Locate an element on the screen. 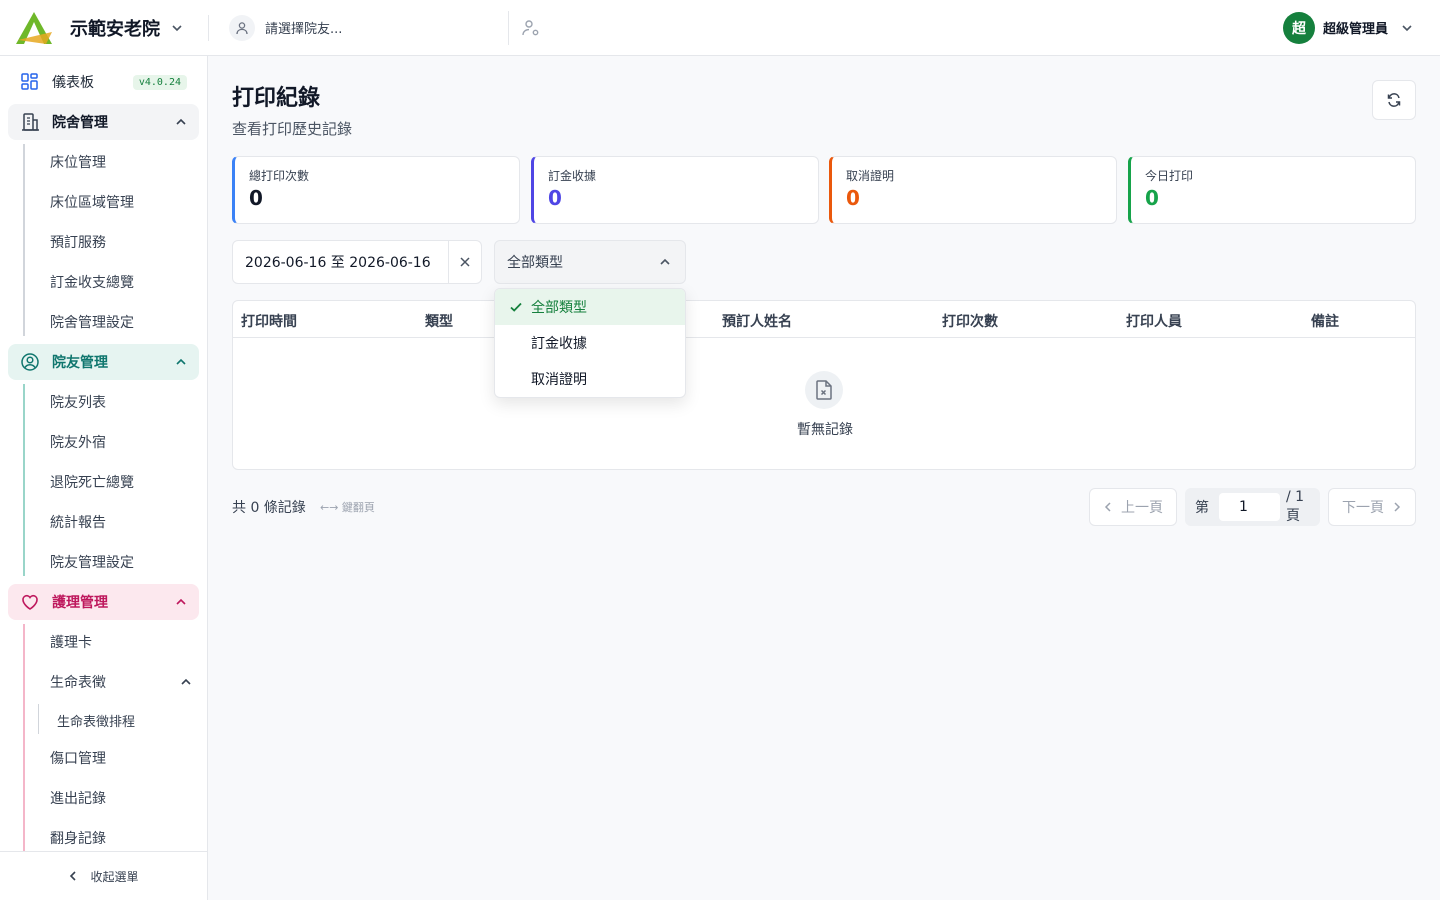 The height and width of the screenshot is (900, 1440). sidebar-item-care-card: 護理卡 is located at coordinates (71, 642).